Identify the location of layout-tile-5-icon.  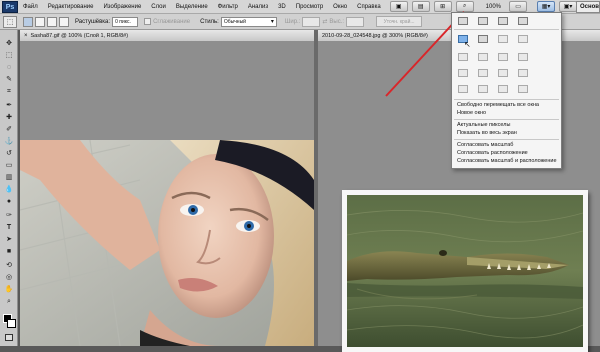
(483, 73).